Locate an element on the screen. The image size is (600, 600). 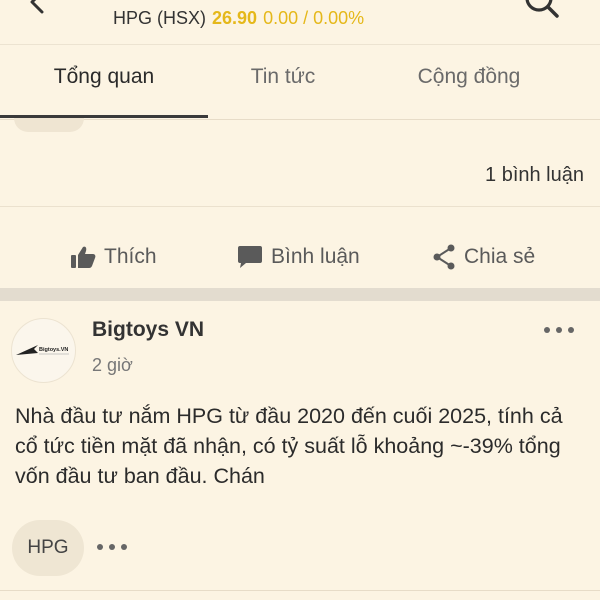
share-icon is located at coordinates (444, 257).